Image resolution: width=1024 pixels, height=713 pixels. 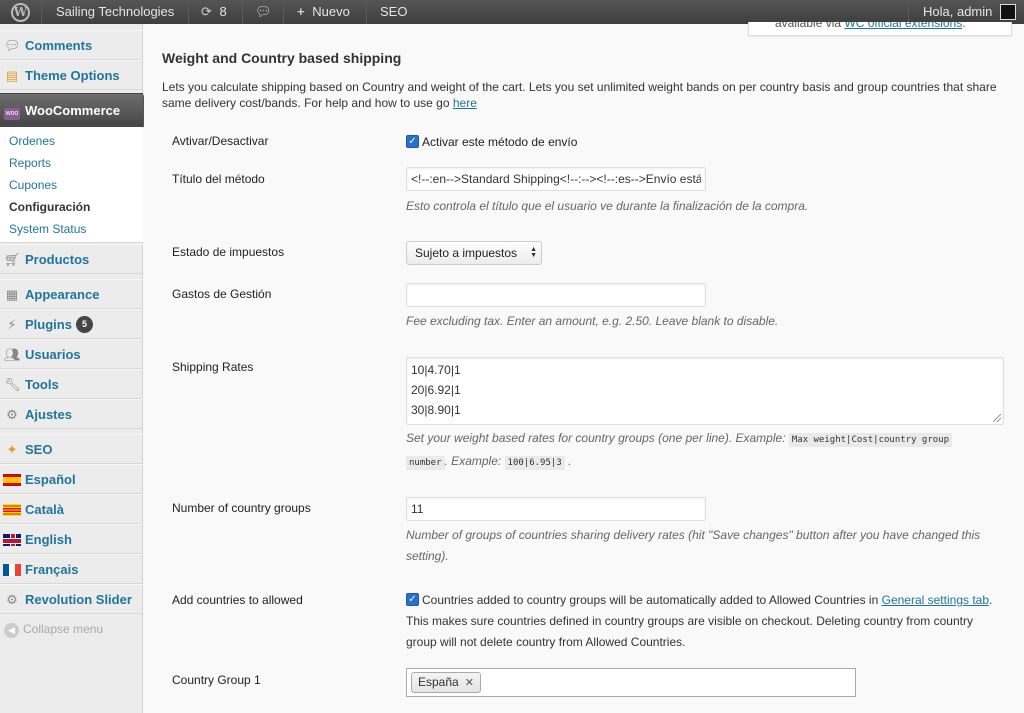 I want to click on theme-options-icon: ▤, so click(x=12, y=75).